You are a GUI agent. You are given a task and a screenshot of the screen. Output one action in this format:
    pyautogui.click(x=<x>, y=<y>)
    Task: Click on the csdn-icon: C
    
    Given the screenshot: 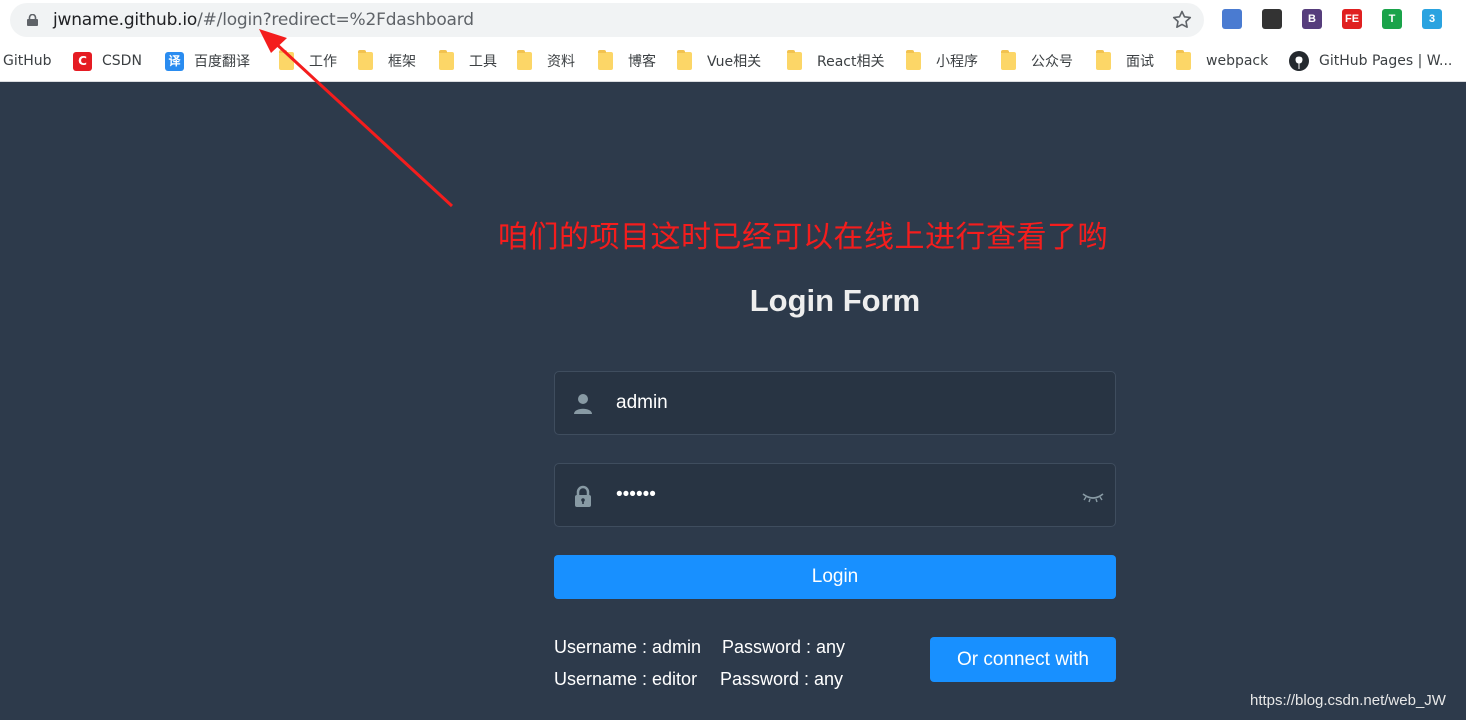 What is the action you would take?
    pyautogui.click(x=82, y=61)
    